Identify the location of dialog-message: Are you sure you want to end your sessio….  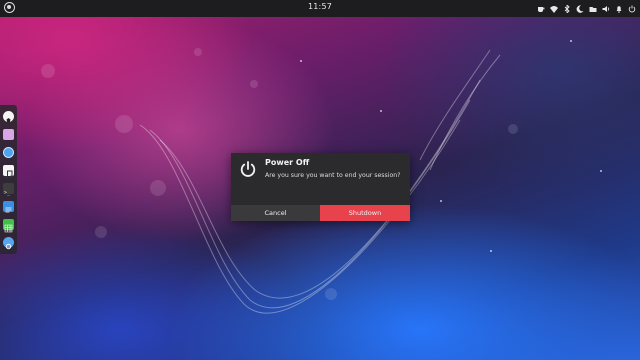
(333, 175).